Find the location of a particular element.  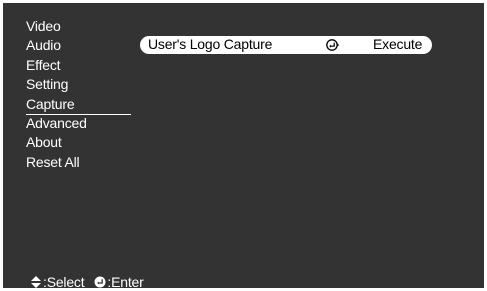

menu-item-capture: Capture is located at coordinates (56, 104).